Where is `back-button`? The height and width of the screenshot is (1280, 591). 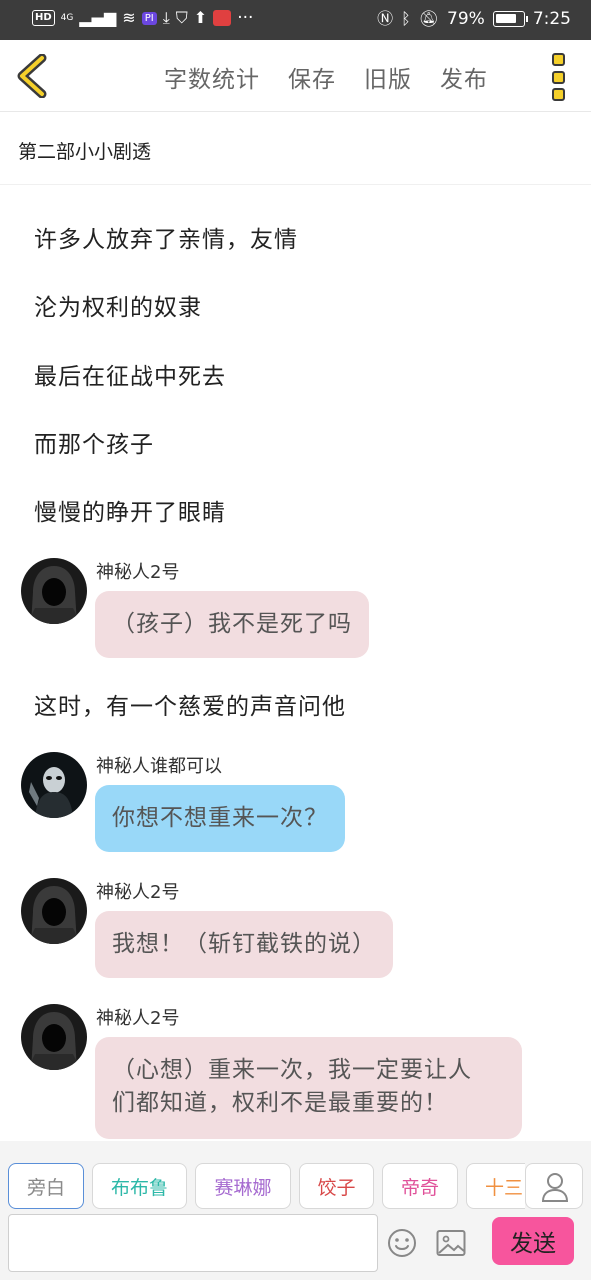 back-button is located at coordinates (34, 76).